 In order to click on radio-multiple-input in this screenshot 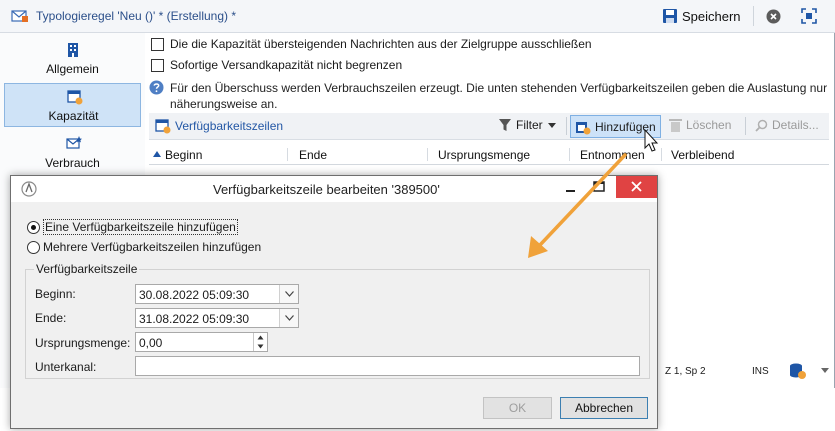, I will do `click(33, 247)`.